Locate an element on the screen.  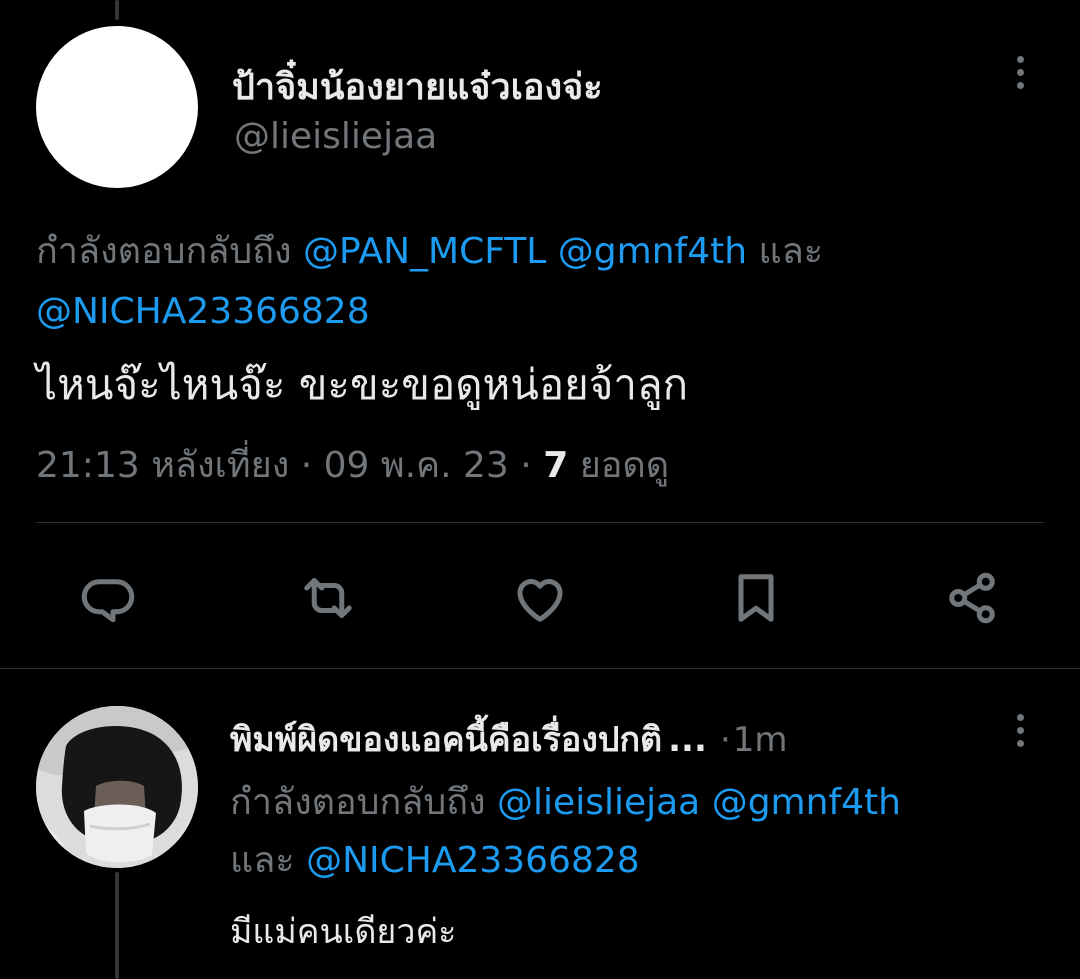
tweet-date: 09 พ.ค. 23 is located at coordinates (416, 465).